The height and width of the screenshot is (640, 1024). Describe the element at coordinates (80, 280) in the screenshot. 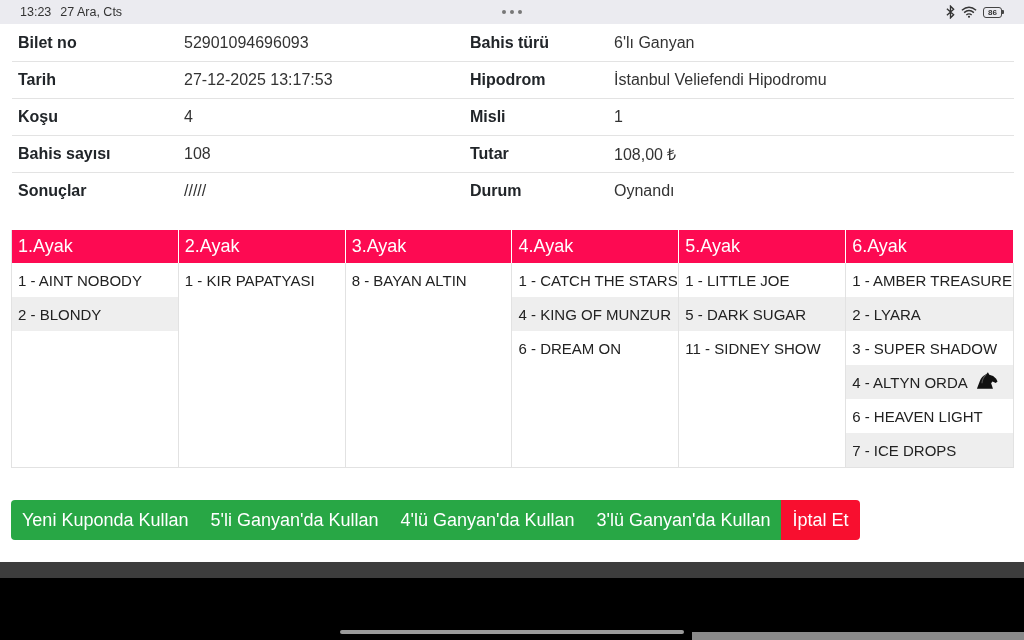

I see `horse-name: 1 - AINT NOBODY` at that location.